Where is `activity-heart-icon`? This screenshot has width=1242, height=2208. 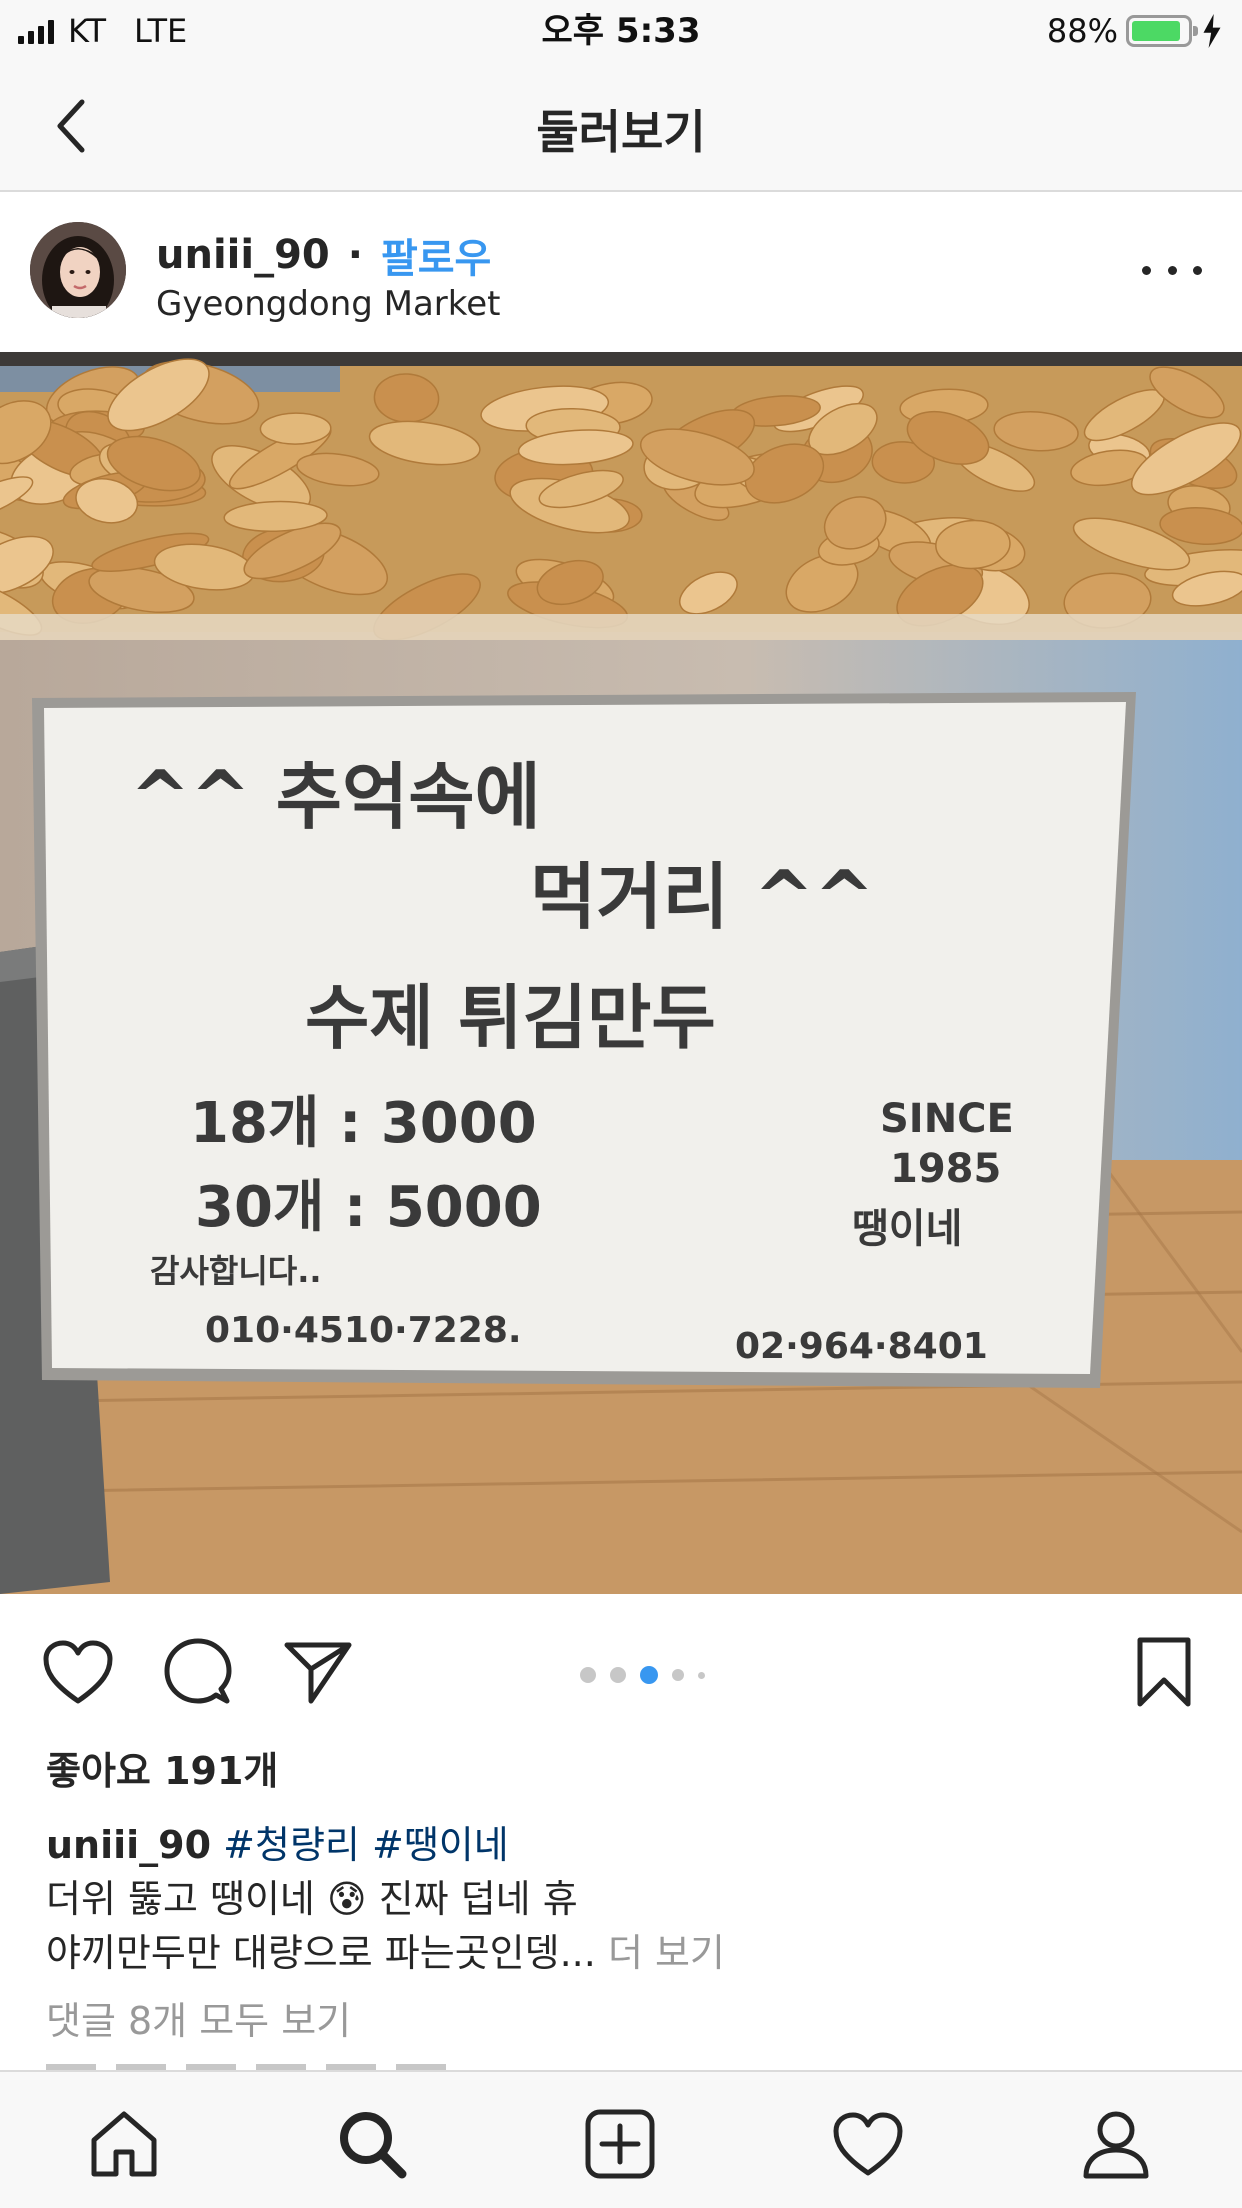
activity-heart-icon is located at coordinates (868, 2144).